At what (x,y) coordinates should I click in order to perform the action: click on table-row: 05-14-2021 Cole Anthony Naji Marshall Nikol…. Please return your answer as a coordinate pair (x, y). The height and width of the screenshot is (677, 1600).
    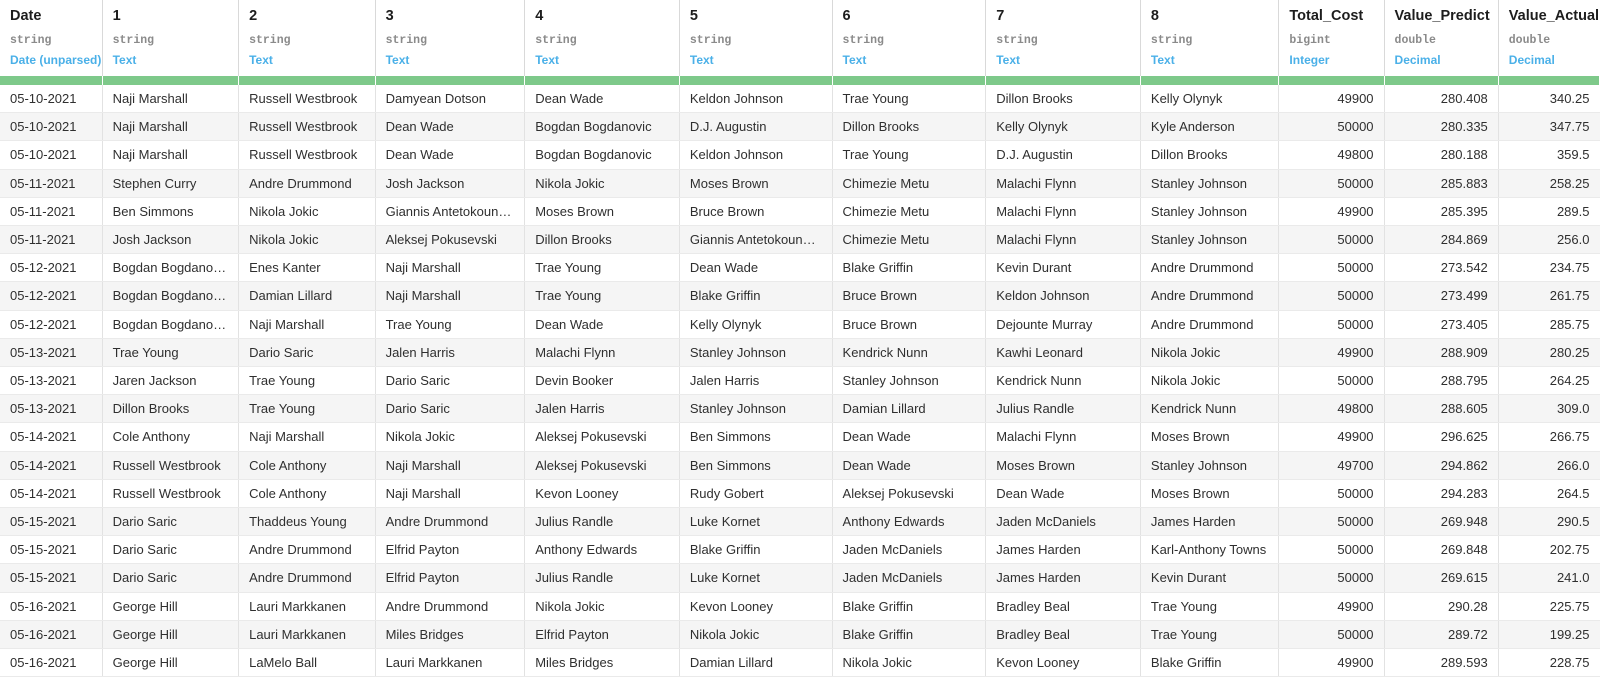
    Looking at the image, I should click on (800, 437).